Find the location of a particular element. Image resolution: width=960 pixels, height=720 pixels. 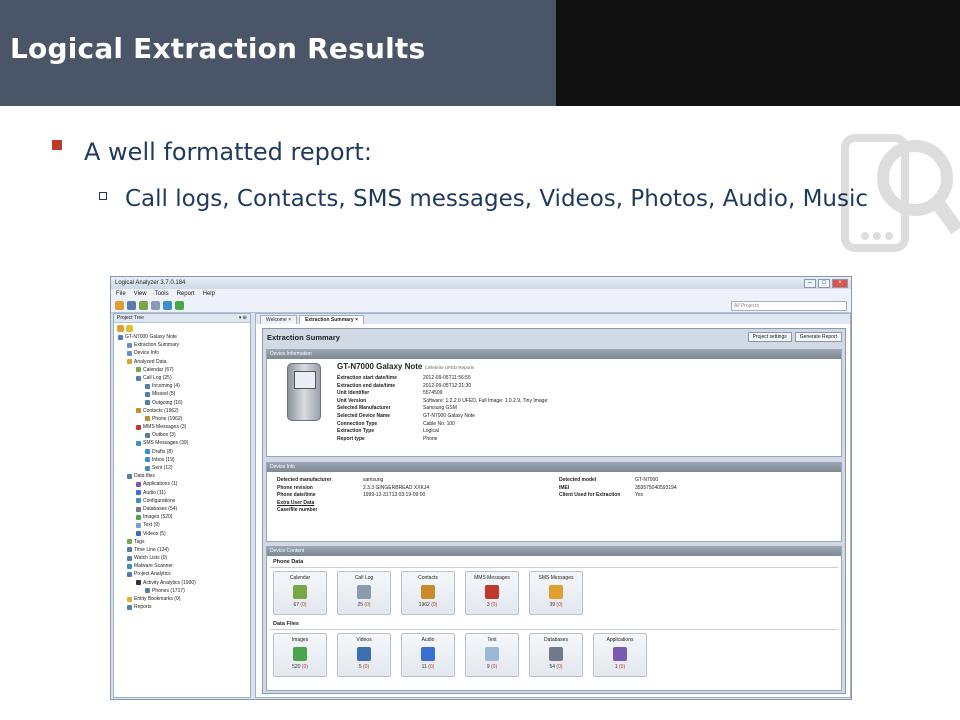

tree-item: Activity Analytics (1990) is located at coordinates (182, 583).